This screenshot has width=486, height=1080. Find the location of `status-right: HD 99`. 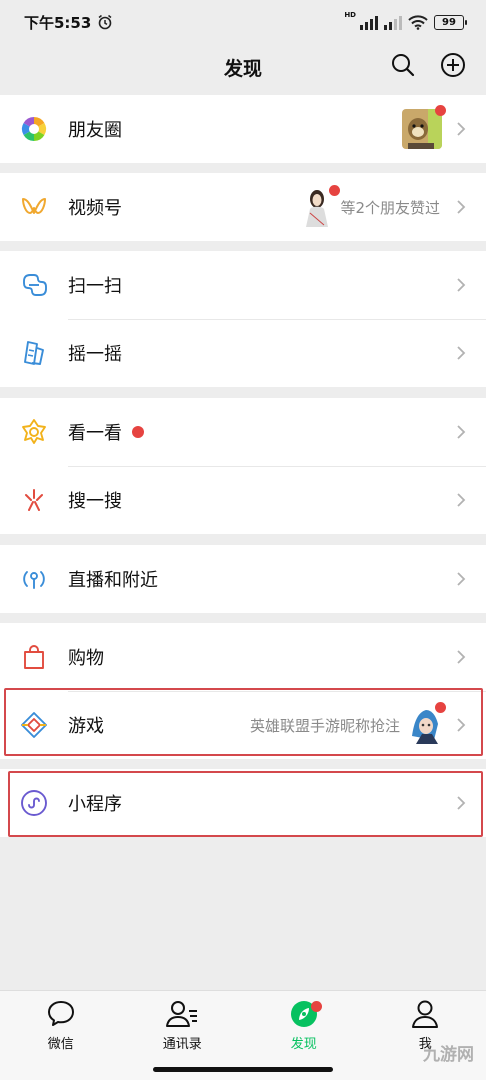

status-right: HD 99 is located at coordinates (405, 20).